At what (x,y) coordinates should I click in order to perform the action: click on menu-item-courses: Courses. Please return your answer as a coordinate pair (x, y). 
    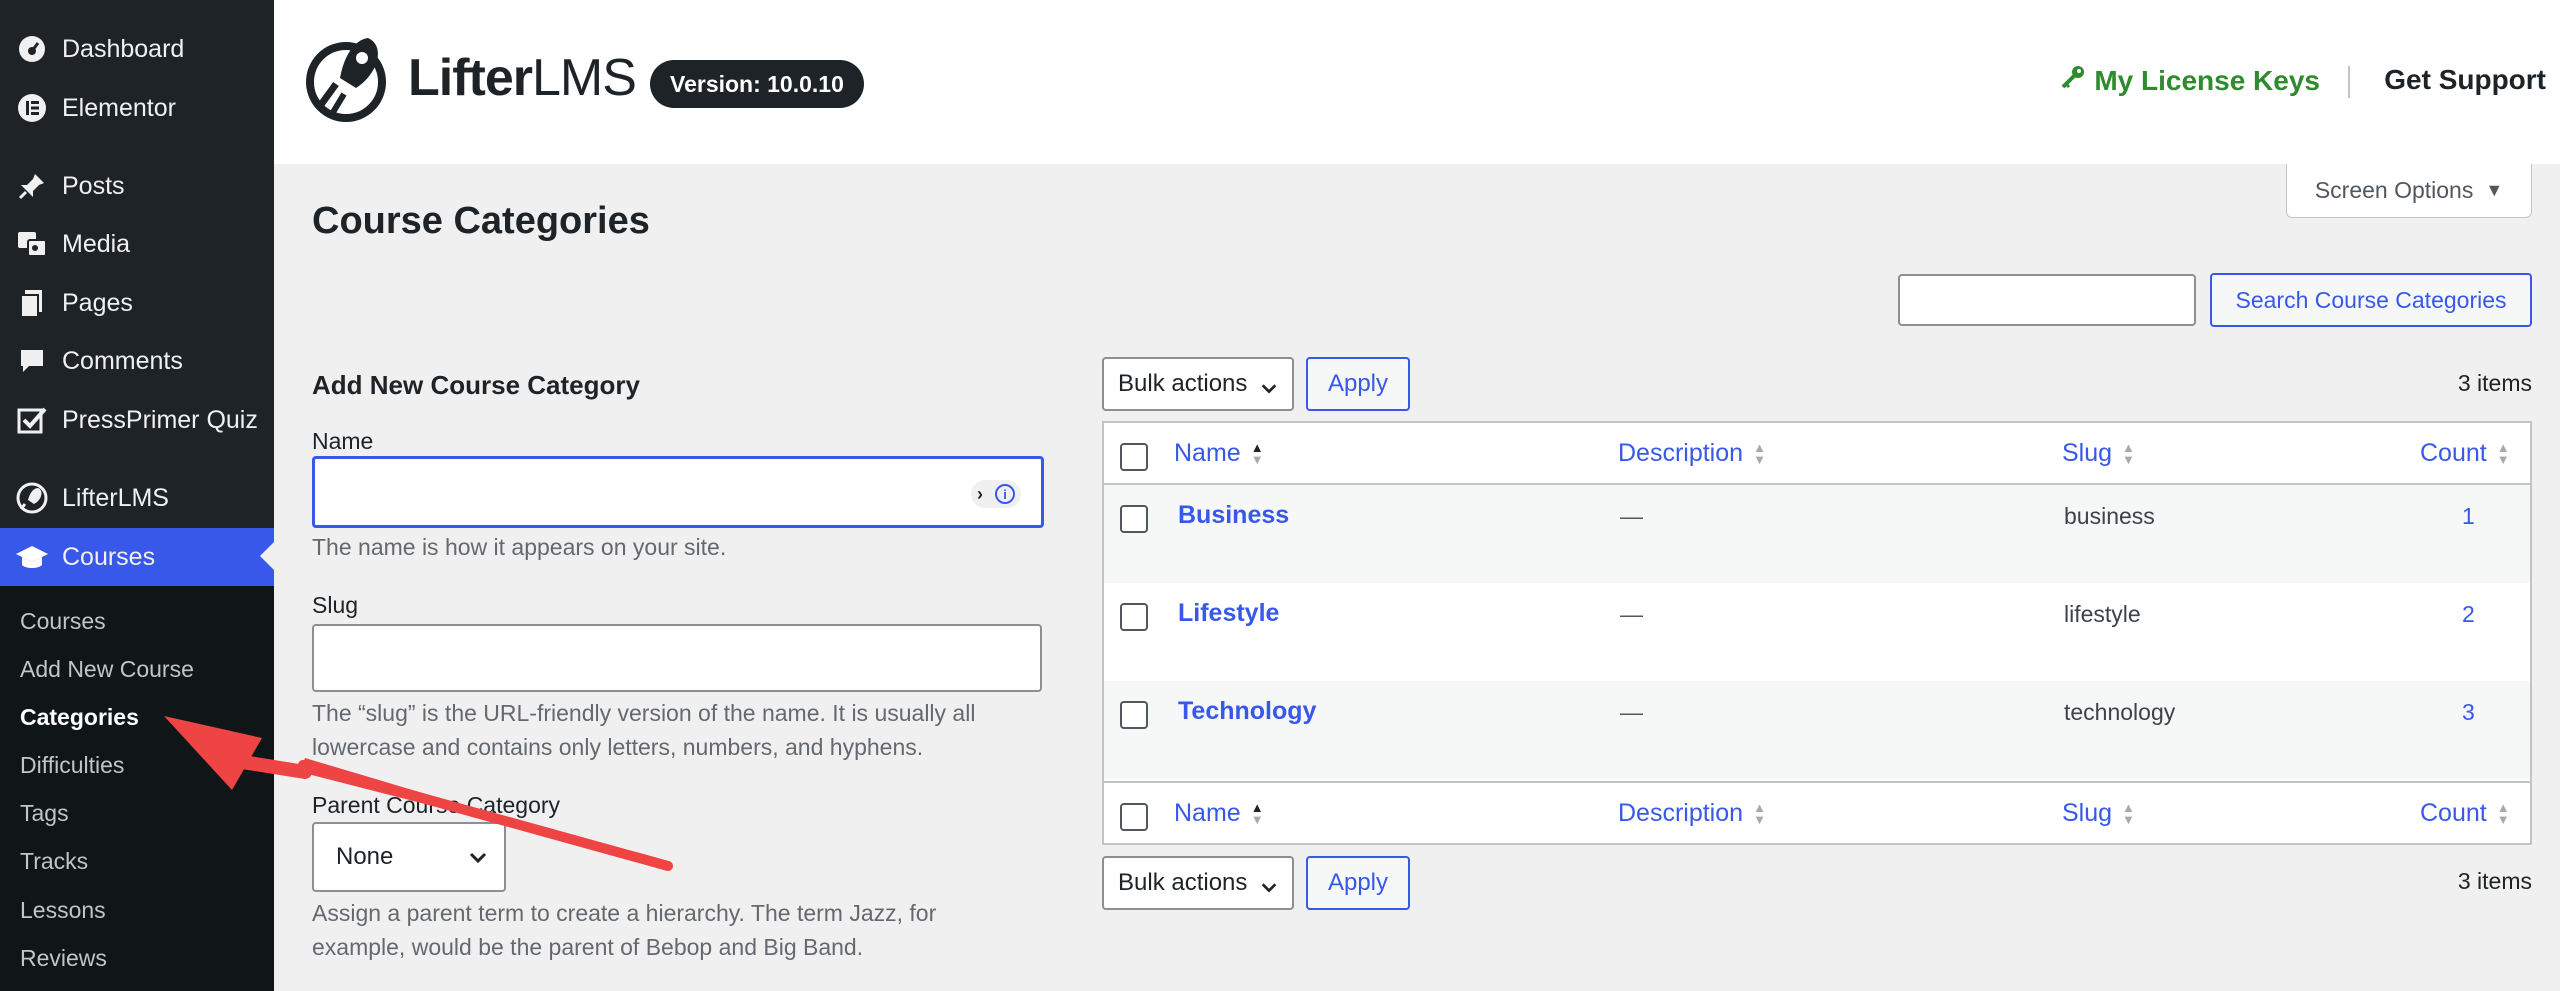
    Looking at the image, I should click on (137, 557).